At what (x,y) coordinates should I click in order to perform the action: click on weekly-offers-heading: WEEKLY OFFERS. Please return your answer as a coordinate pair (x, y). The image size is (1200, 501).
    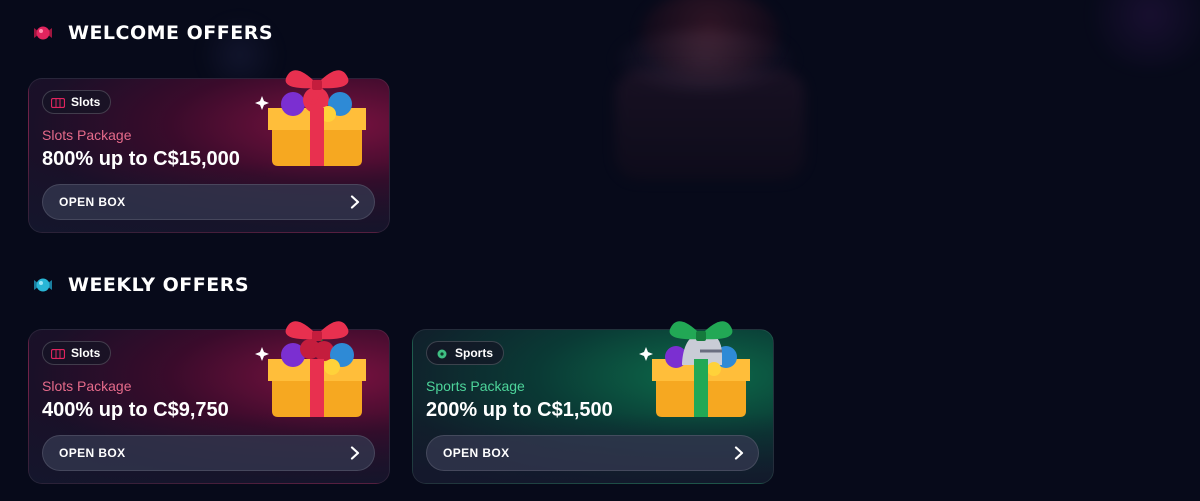
    Looking at the image, I should click on (139, 285).